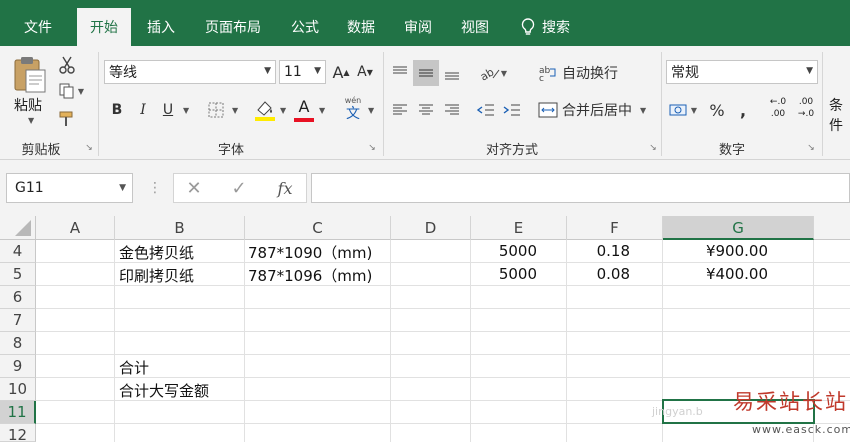  I want to click on row-header-5: 5, so click(18, 274).